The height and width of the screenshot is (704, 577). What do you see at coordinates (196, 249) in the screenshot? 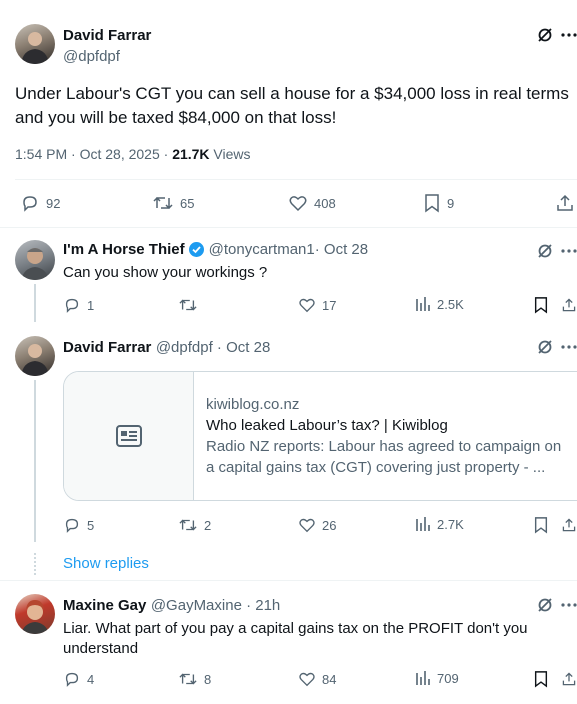
I see `verified-badge-icon` at bounding box center [196, 249].